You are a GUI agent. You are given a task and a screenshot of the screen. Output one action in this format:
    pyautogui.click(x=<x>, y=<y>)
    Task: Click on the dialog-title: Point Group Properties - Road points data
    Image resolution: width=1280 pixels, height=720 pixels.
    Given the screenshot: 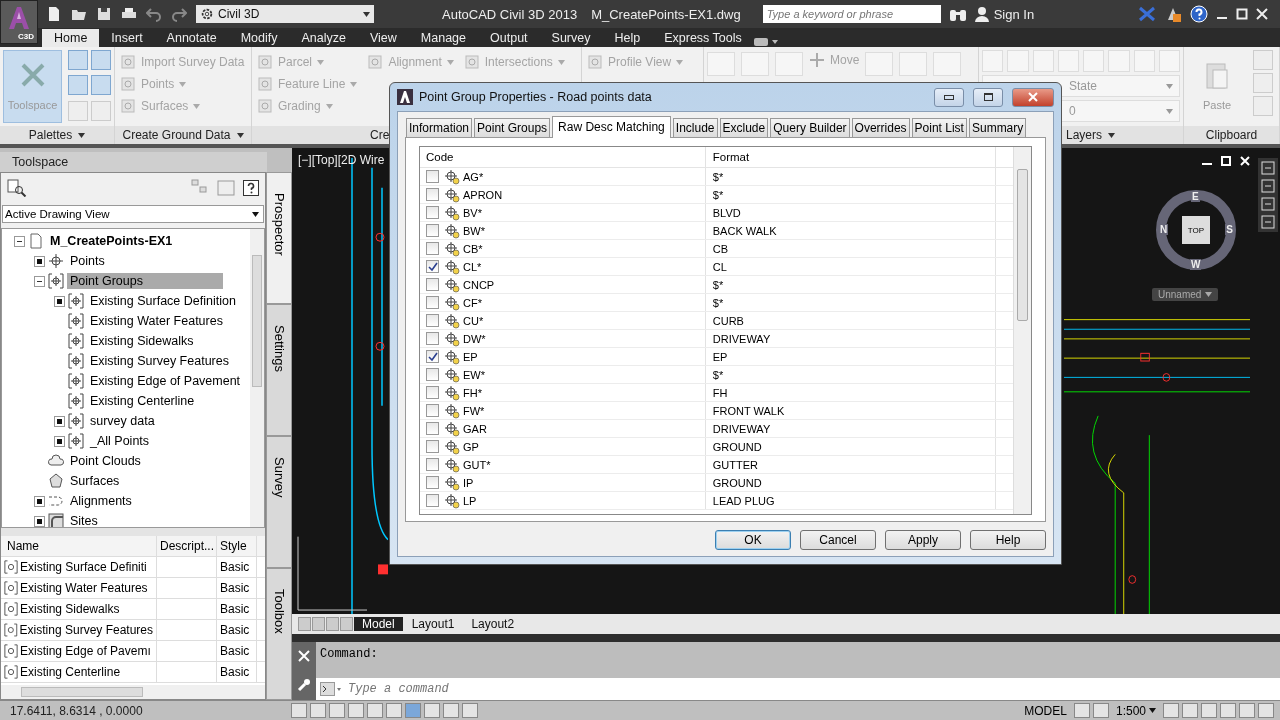 What is the action you would take?
    pyautogui.click(x=535, y=97)
    